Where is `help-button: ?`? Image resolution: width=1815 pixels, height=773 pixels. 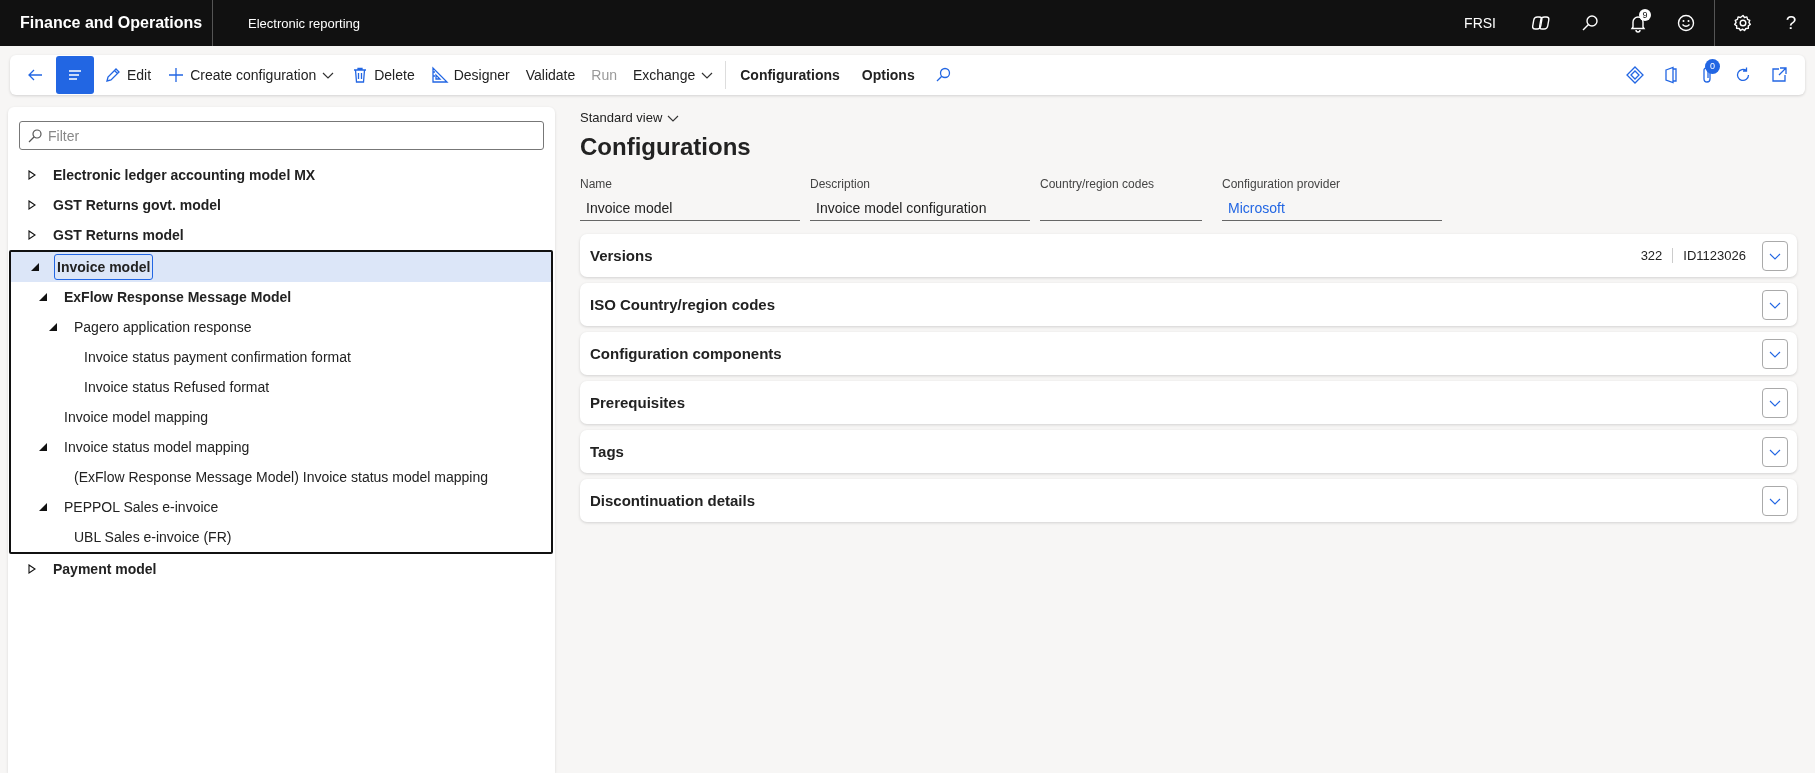 help-button: ? is located at coordinates (1791, 23).